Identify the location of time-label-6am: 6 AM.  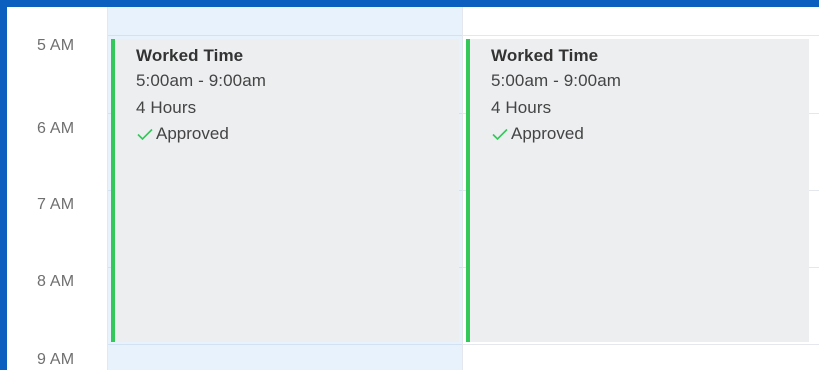
(56, 128).